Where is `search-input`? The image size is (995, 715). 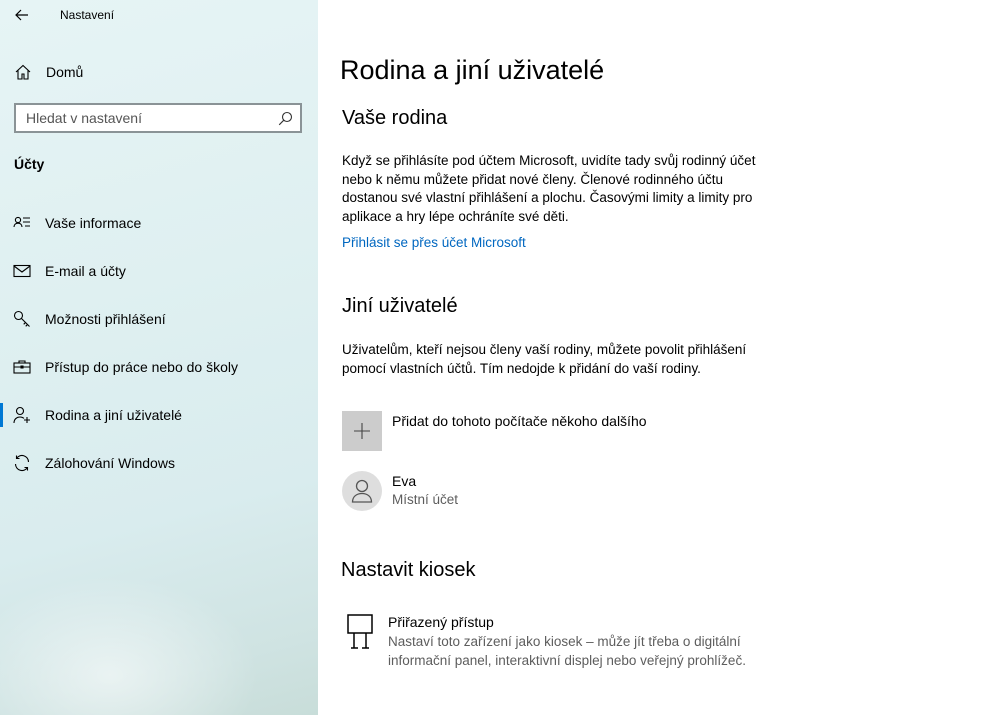 search-input is located at coordinates (148, 118).